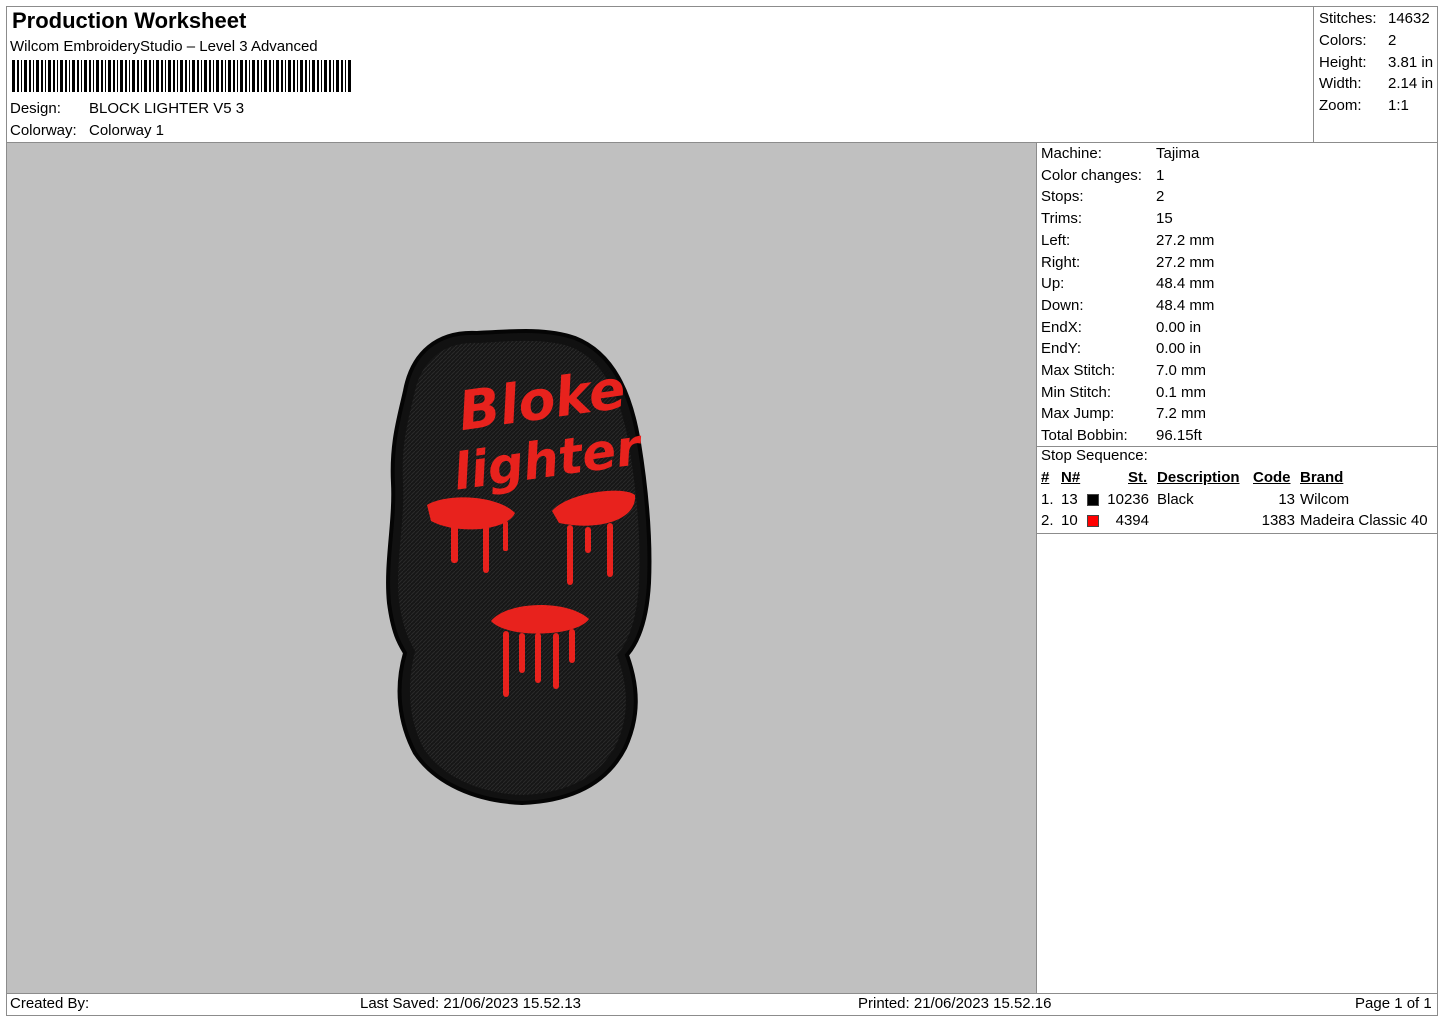 The image size is (1445, 1021). I want to click on stop-number: 1., so click(1047, 499).